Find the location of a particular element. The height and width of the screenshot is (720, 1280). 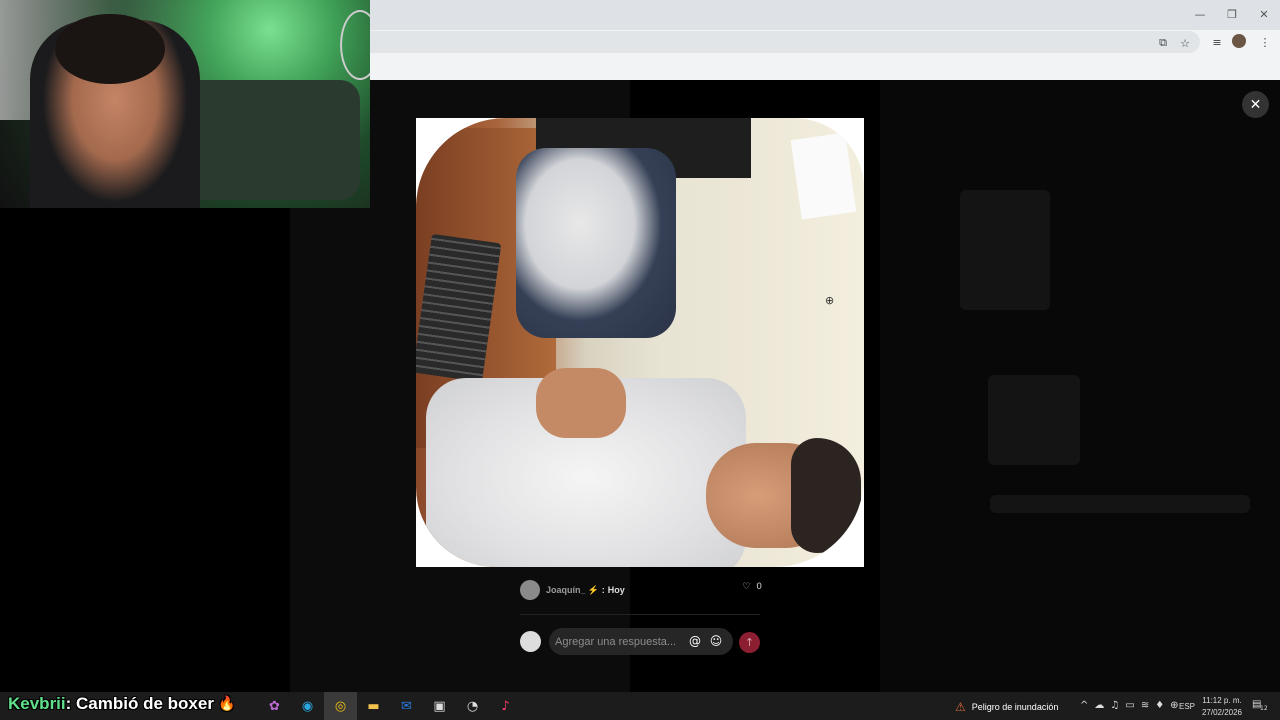

network-icon: ⊕ is located at coordinates (1174, 707).